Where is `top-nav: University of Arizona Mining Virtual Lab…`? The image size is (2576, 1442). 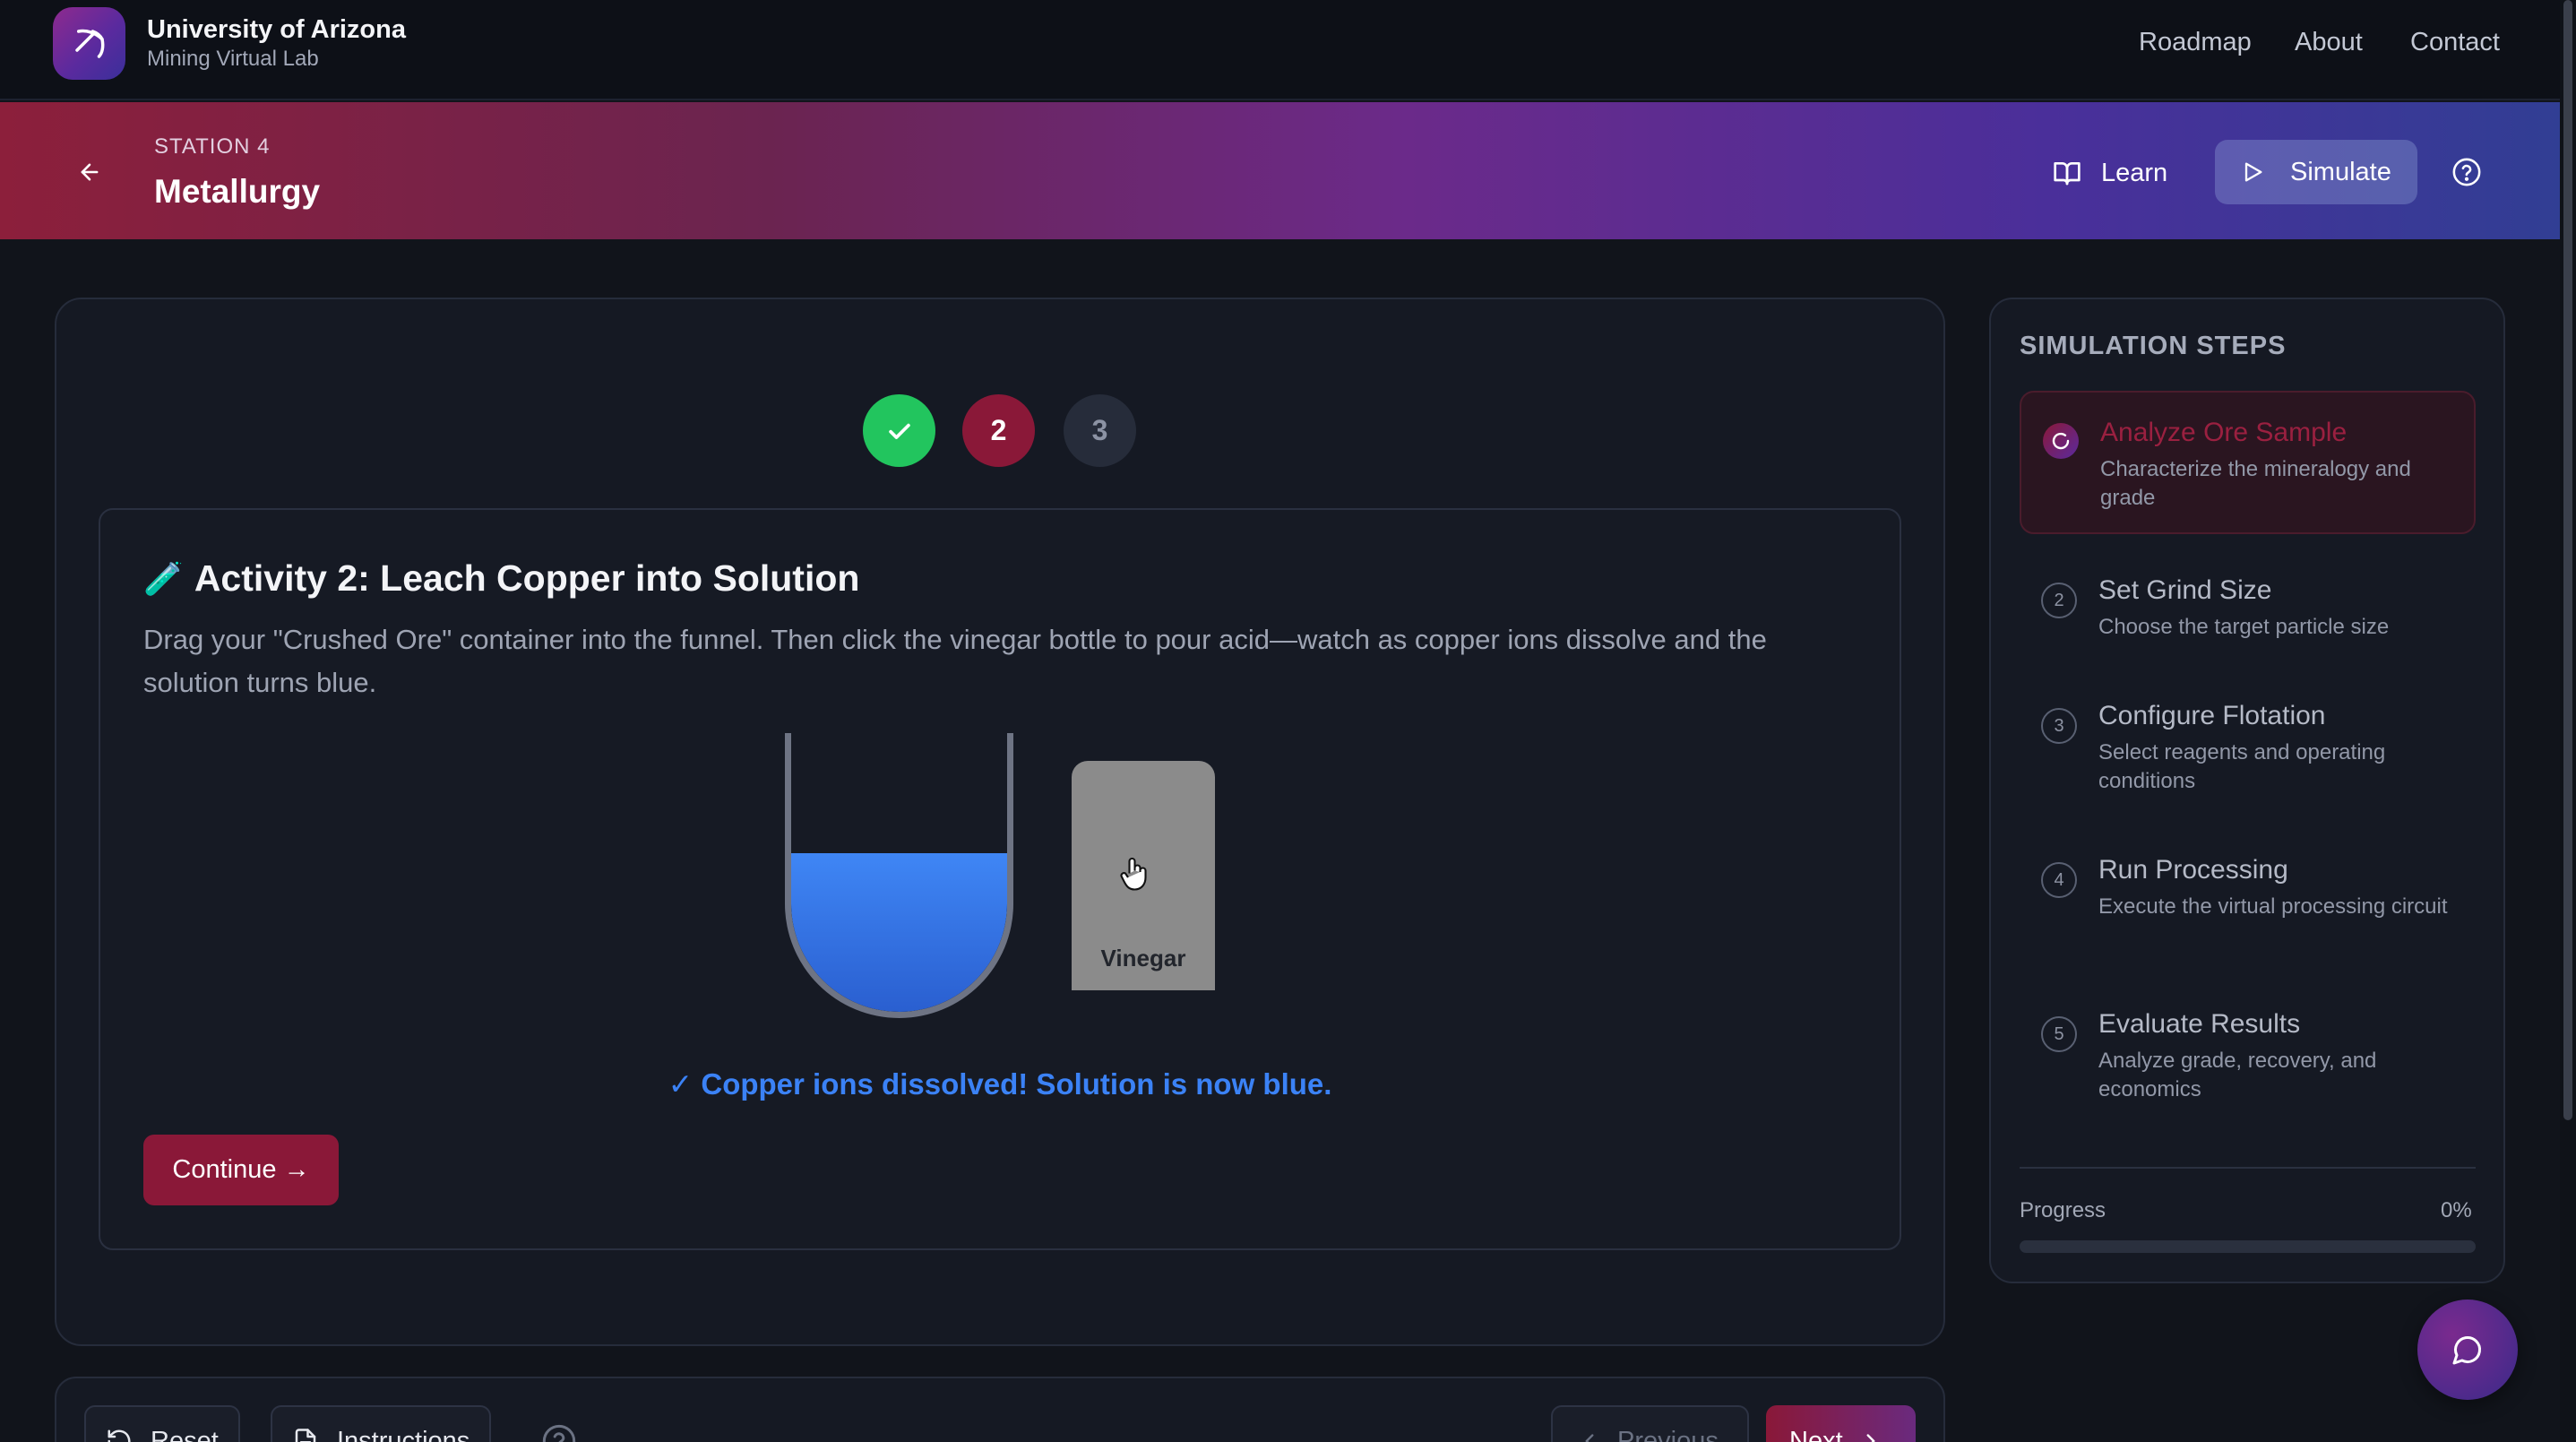 top-nav: University of Arizona Mining Virtual Lab… is located at coordinates (1280, 50).